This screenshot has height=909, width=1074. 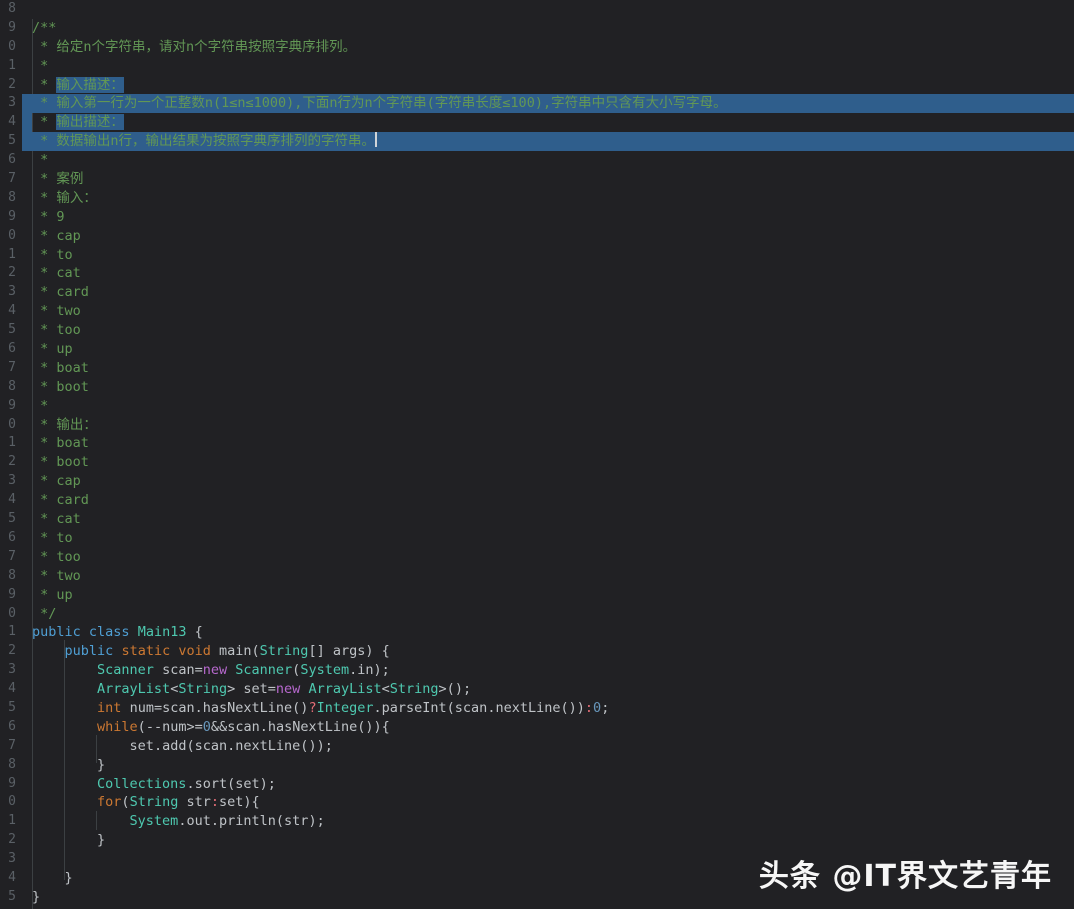 What do you see at coordinates (44, 122) in the screenshot?
I see `comment-marker: *` at bounding box center [44, 122].